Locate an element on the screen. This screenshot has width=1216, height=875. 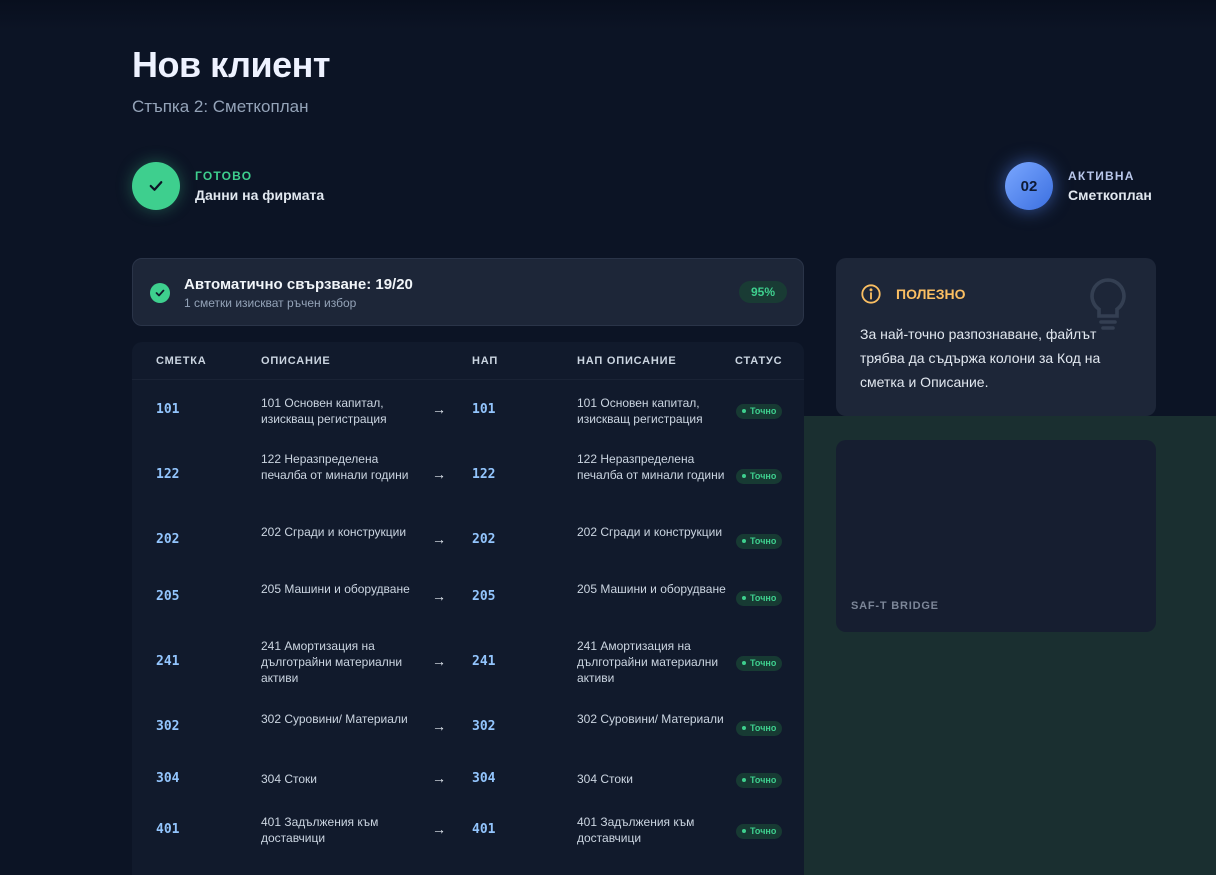
step-number-circle: 02 is located at coordinates (1029, 186).